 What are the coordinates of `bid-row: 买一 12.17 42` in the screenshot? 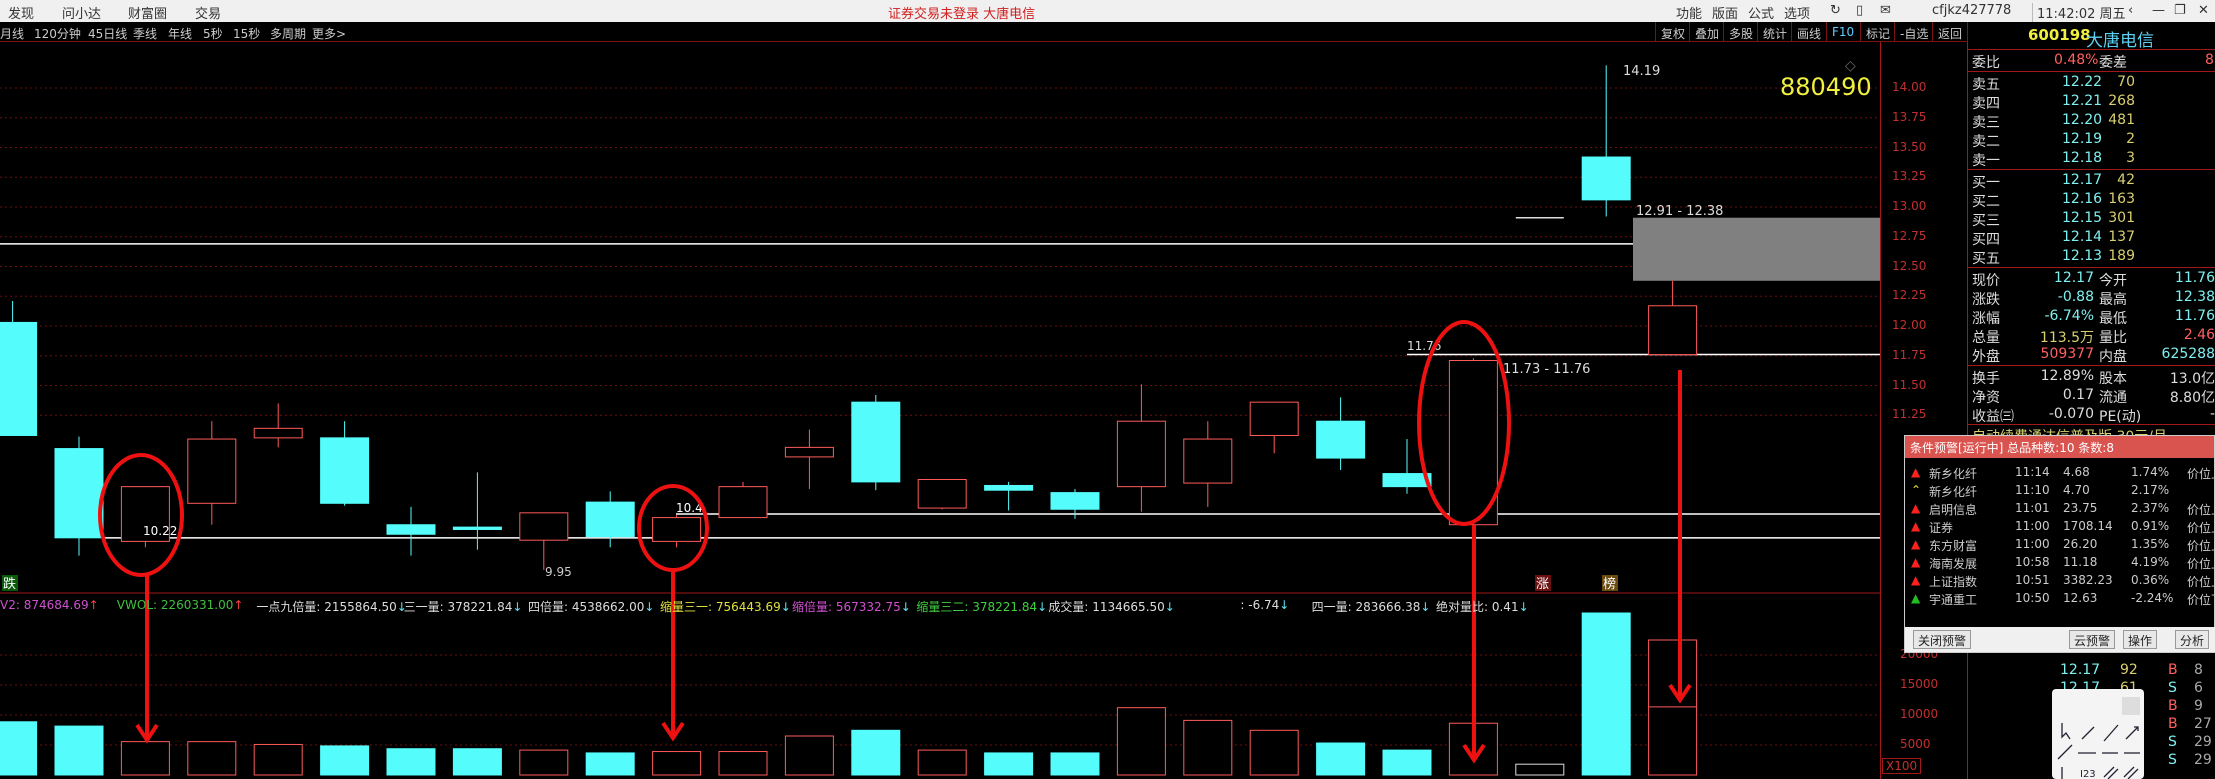 It's located at (2053, 181).